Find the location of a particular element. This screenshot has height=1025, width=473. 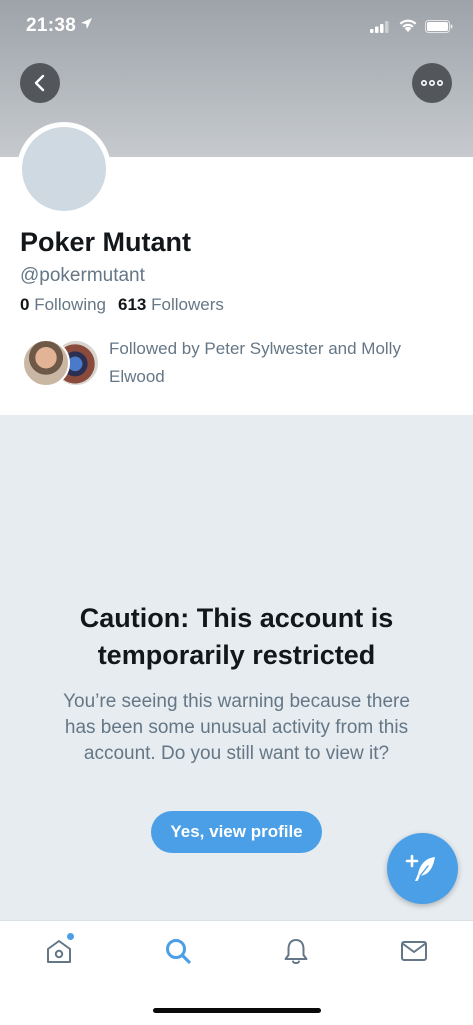

compose-tweet-icon is located at coordinates (420, 867).